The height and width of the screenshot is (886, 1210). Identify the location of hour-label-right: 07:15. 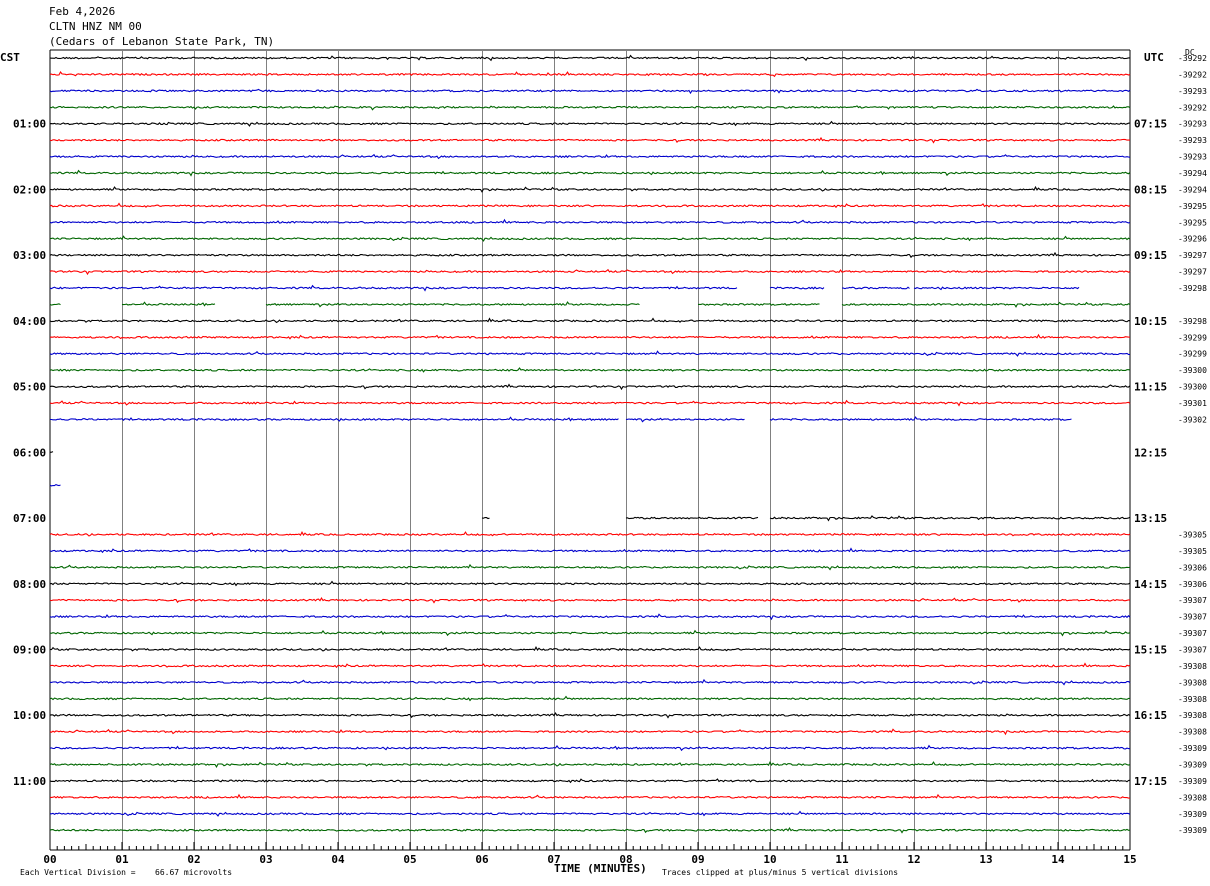
(1150, 124).